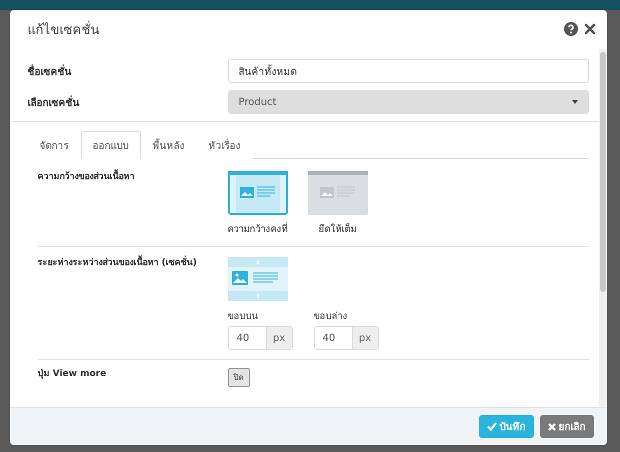  I want to click on field-label: ชื่อเซคชั่น, so click(50, 71).